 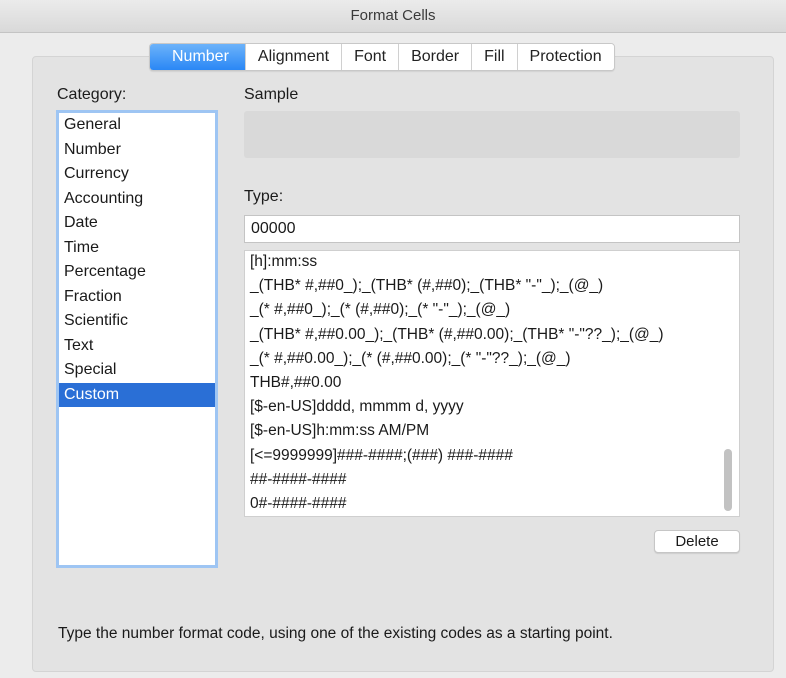 I want to click on format-code-item: [h]:mm:ss, so click(x=492, y=263).